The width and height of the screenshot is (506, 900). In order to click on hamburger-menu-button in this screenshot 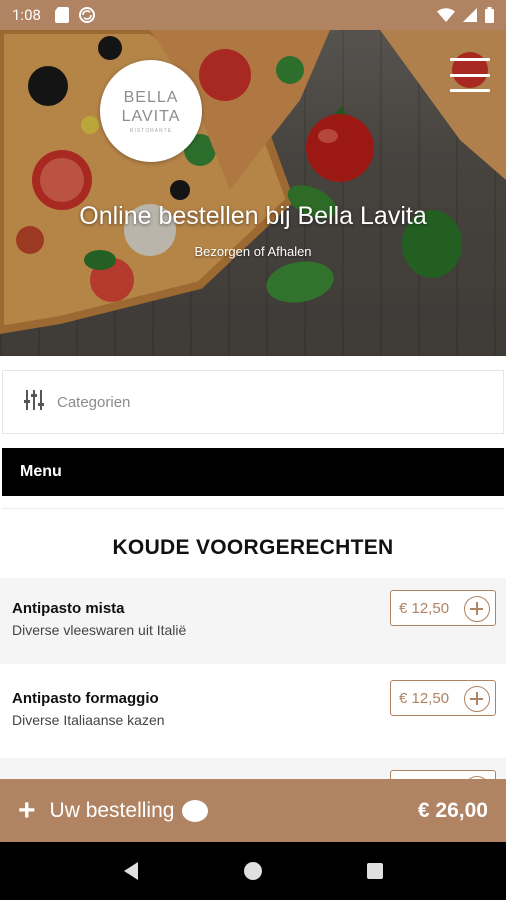, I will do `click(470, 75)`.